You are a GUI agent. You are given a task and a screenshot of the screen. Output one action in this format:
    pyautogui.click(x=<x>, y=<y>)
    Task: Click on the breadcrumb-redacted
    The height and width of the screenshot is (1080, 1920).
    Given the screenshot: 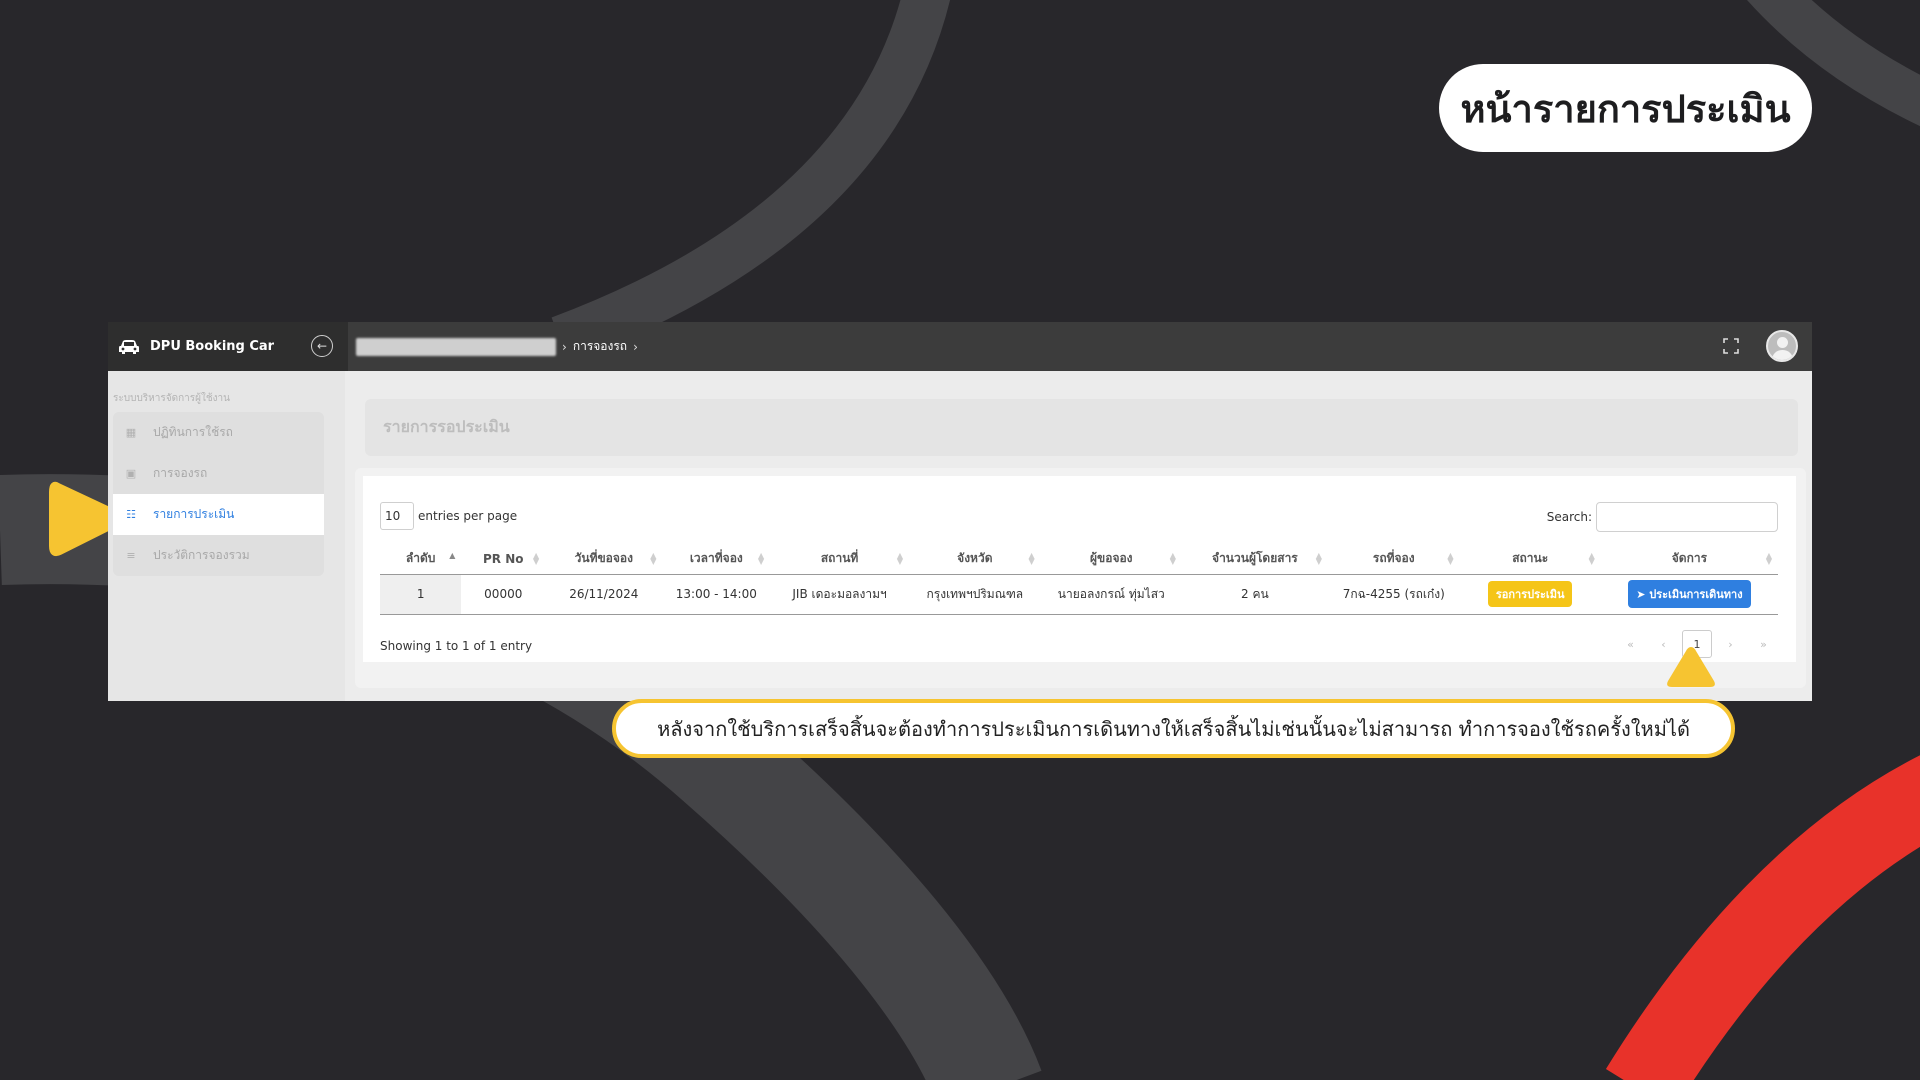 What is the action you would take?
    pyautogui.click(x=456, y=346)
    